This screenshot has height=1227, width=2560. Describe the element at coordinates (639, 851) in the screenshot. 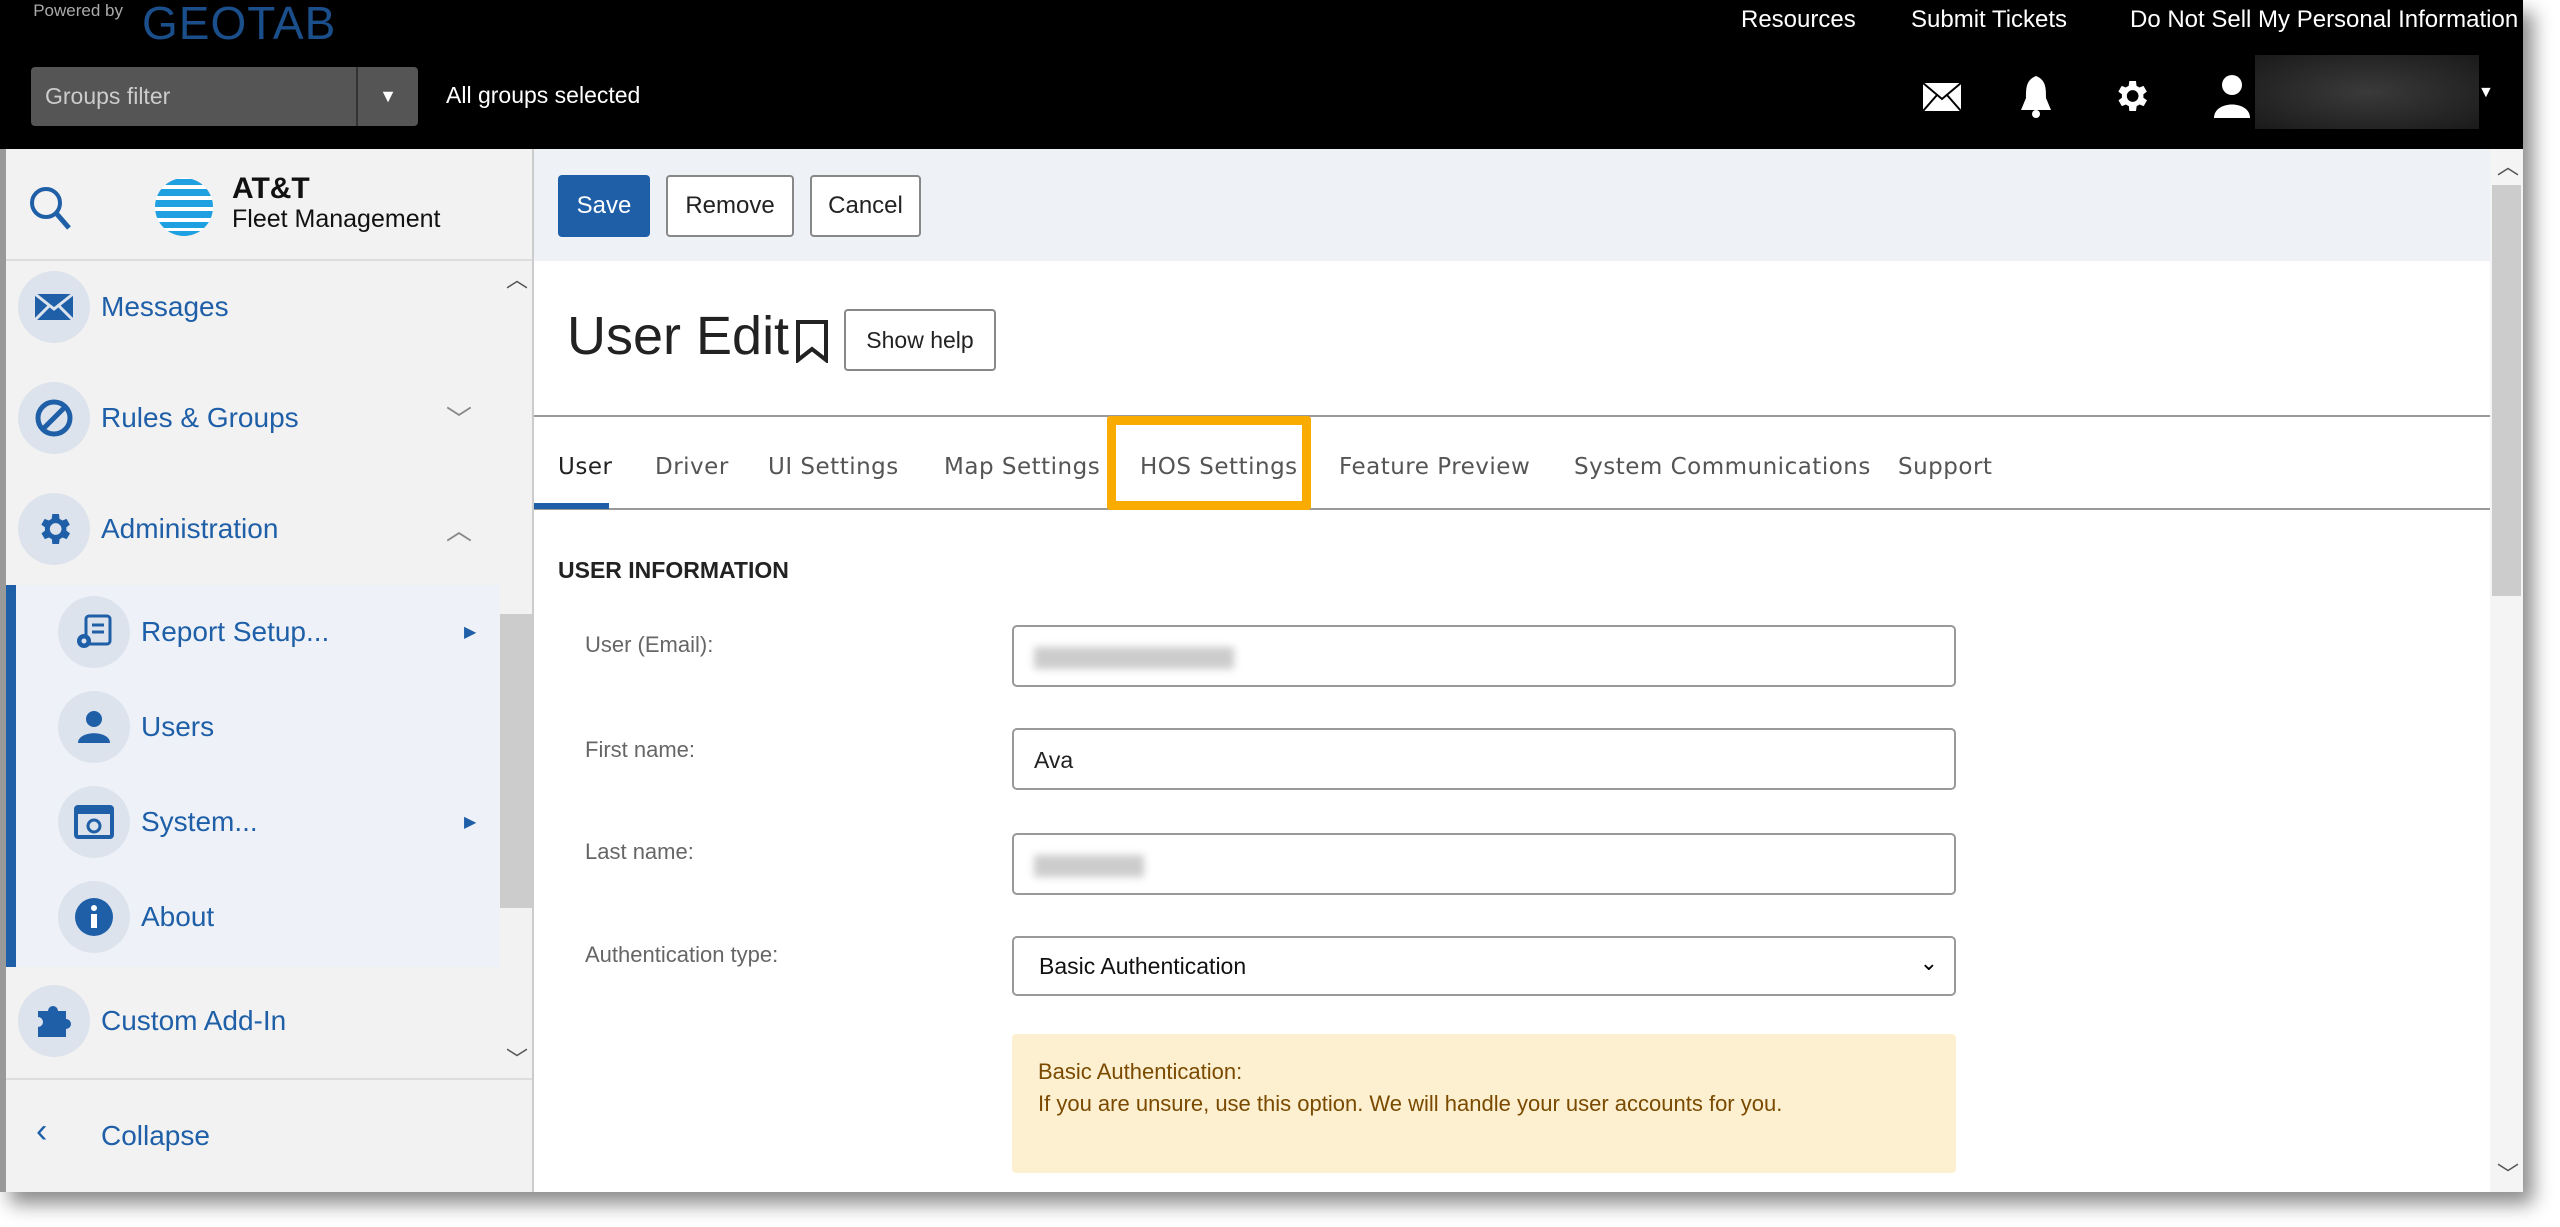

I see `last-name-label: Last name:` at that location.